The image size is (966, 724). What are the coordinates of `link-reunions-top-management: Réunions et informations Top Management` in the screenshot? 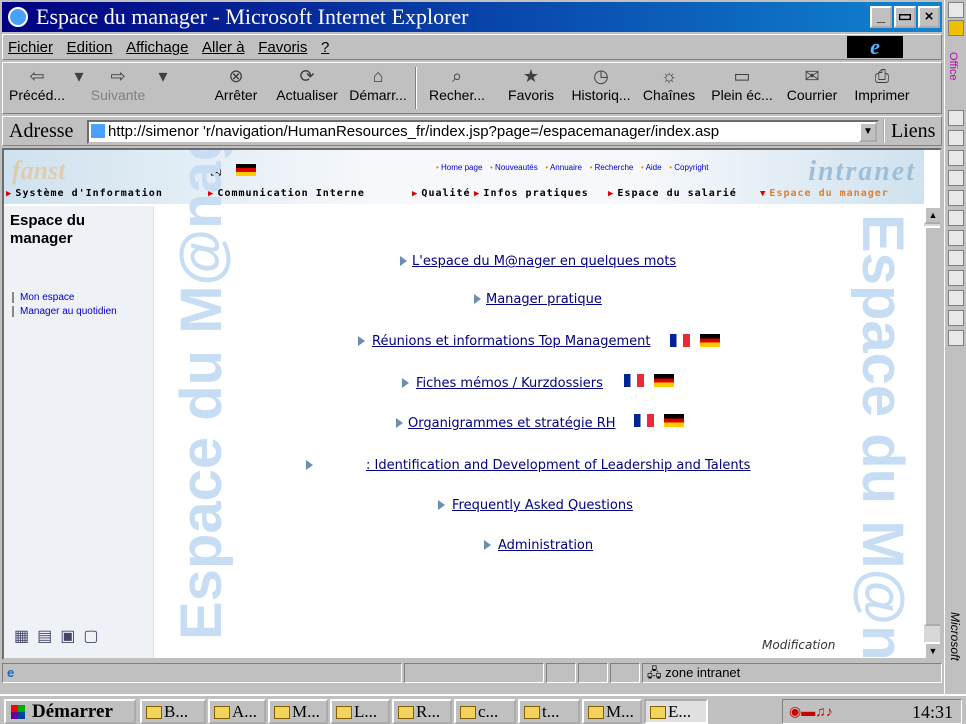 It's located at (511, 341).